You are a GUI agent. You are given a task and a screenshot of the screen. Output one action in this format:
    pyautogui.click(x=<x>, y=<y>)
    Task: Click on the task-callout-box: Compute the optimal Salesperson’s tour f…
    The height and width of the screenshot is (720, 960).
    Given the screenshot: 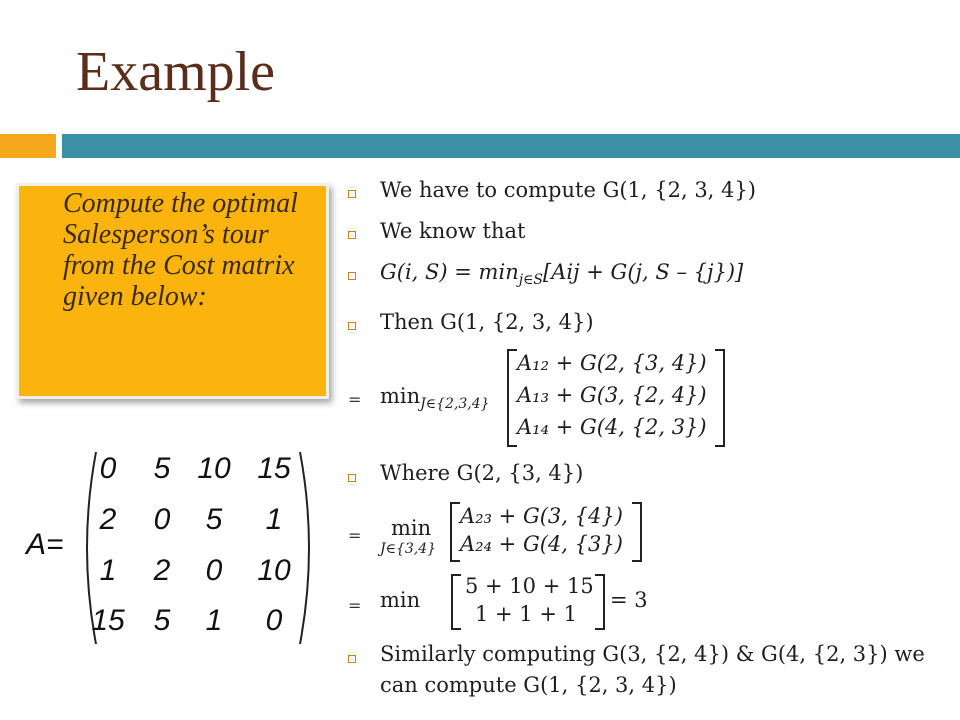 What is the action you would take?
    pyautogui.click(x=172, y=291)
    